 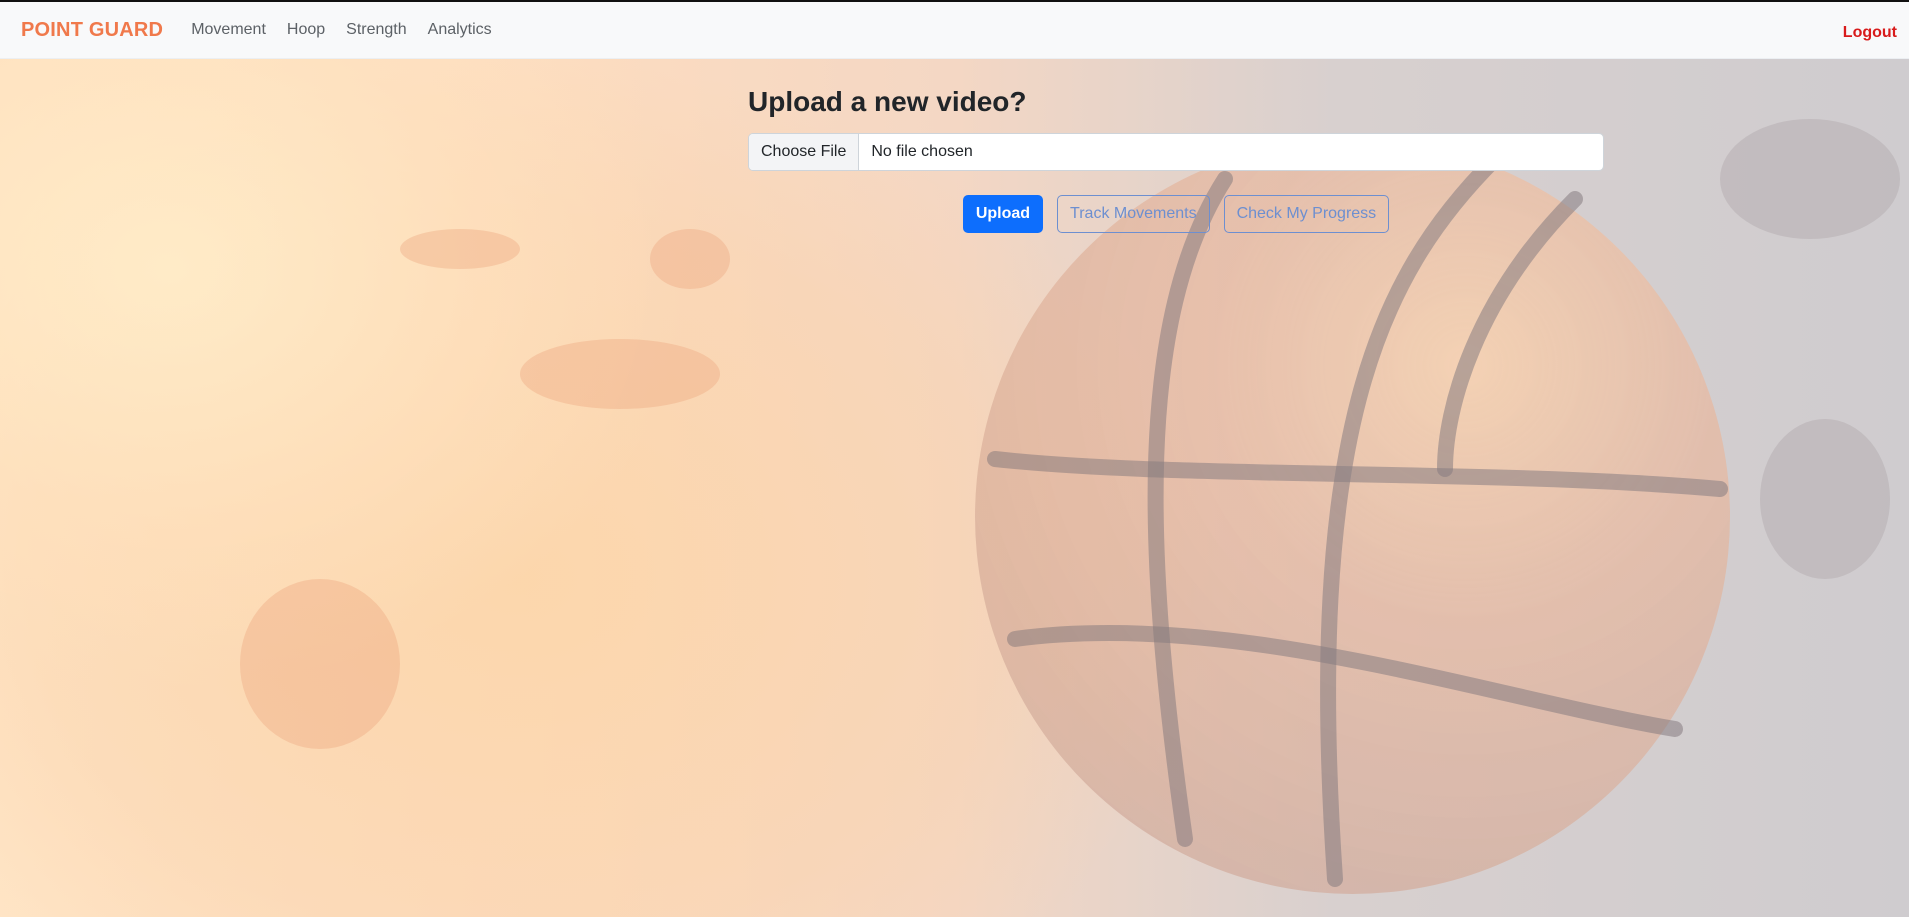 I want to click on nav-link-strength: Strength, so click(x=376, y=30).